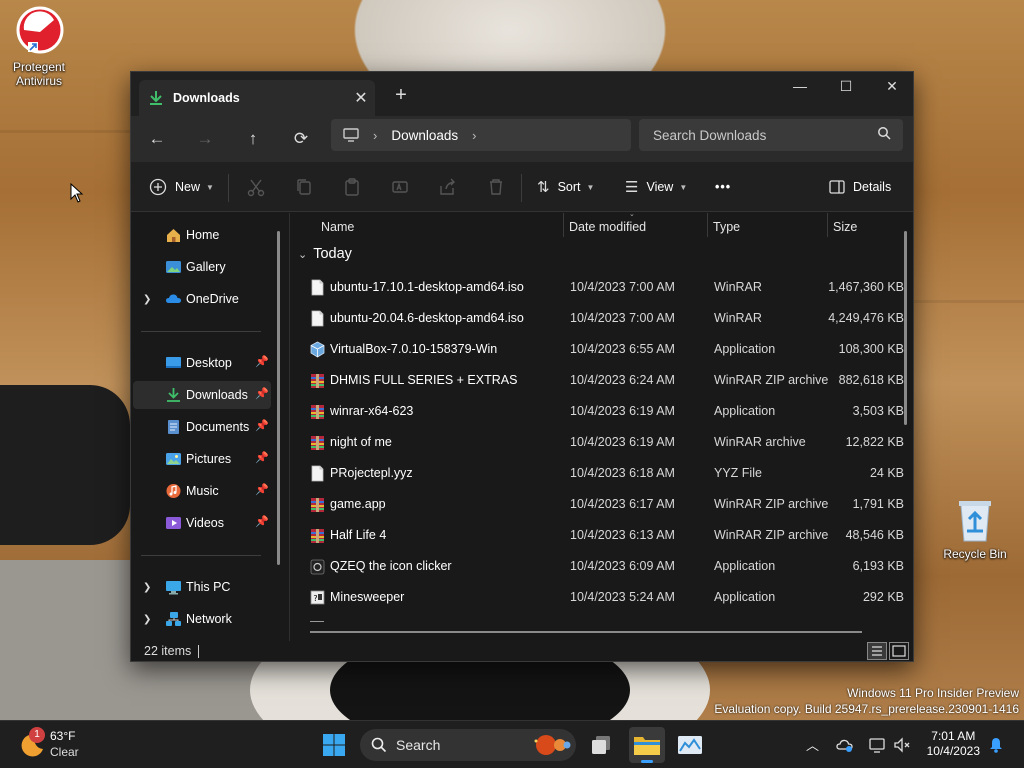 The image size is (1024, 768). What do you see at coordinates (899, 651) in the screenshot?
I see `tiles-view-button` at bounding box center [899, 651].